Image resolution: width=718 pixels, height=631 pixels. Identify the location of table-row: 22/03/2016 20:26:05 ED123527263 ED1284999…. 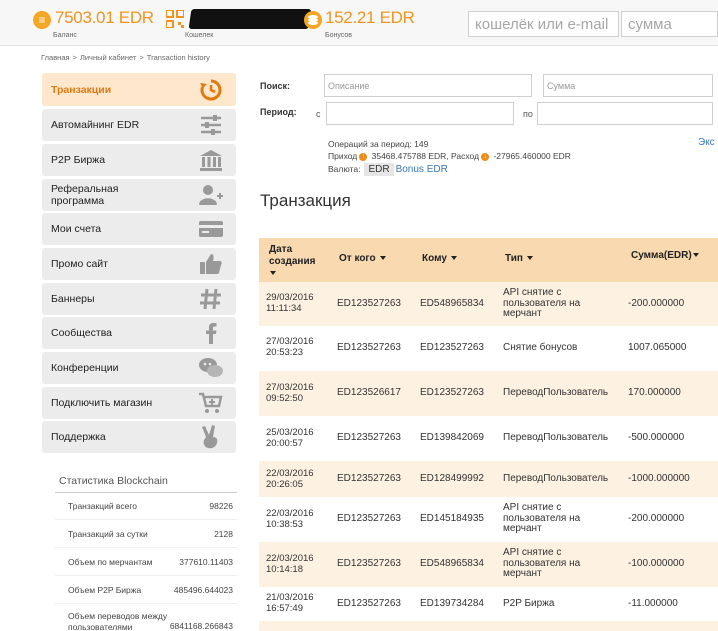
(488, 479).